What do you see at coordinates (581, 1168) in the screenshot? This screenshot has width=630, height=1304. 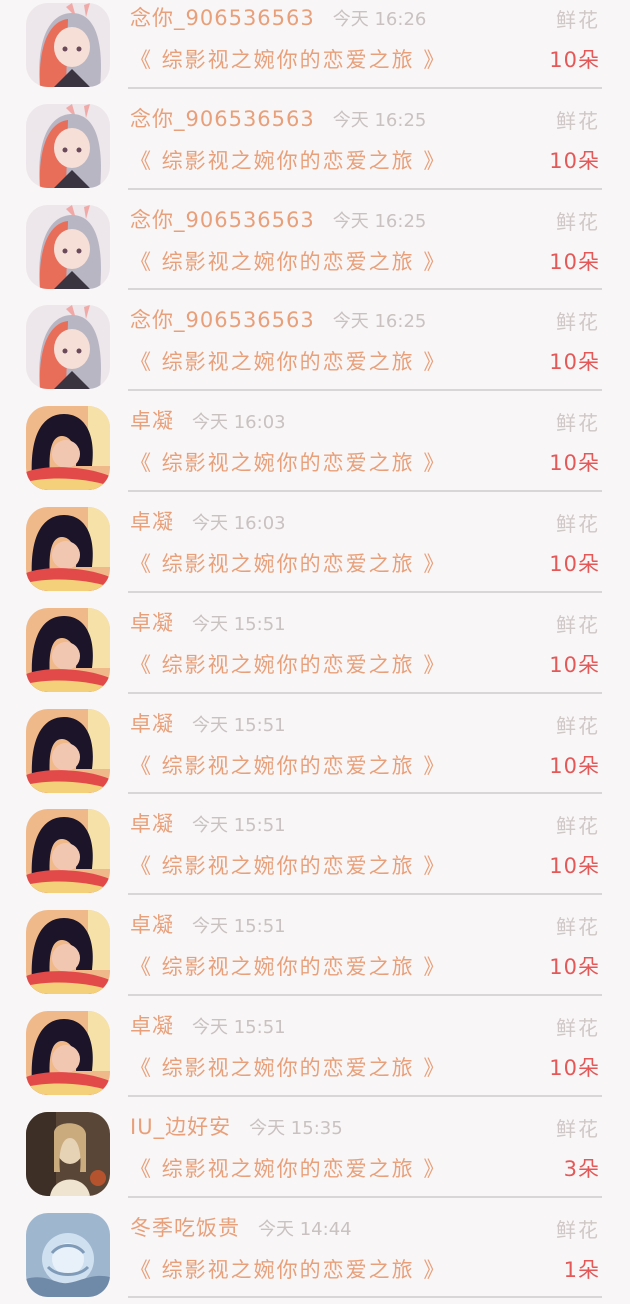 I see `gift-count: 3朵` at bounding box center [581, 1168].